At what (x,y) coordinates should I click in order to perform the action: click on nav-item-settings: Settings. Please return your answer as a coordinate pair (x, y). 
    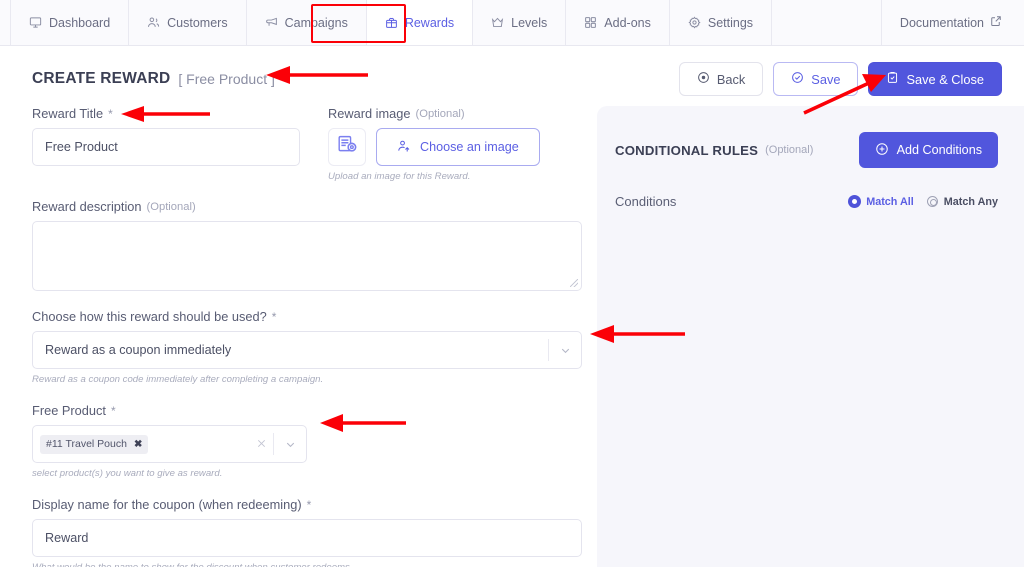
    Looking at the image, I should click on (721, 22).